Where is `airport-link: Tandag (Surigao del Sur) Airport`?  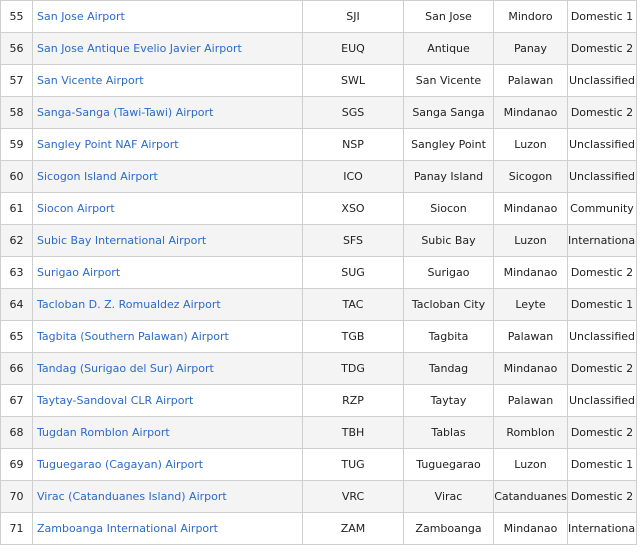
airport-link: Tandag (Surigao del Sur) Airport is located at coordinates (125, 368).